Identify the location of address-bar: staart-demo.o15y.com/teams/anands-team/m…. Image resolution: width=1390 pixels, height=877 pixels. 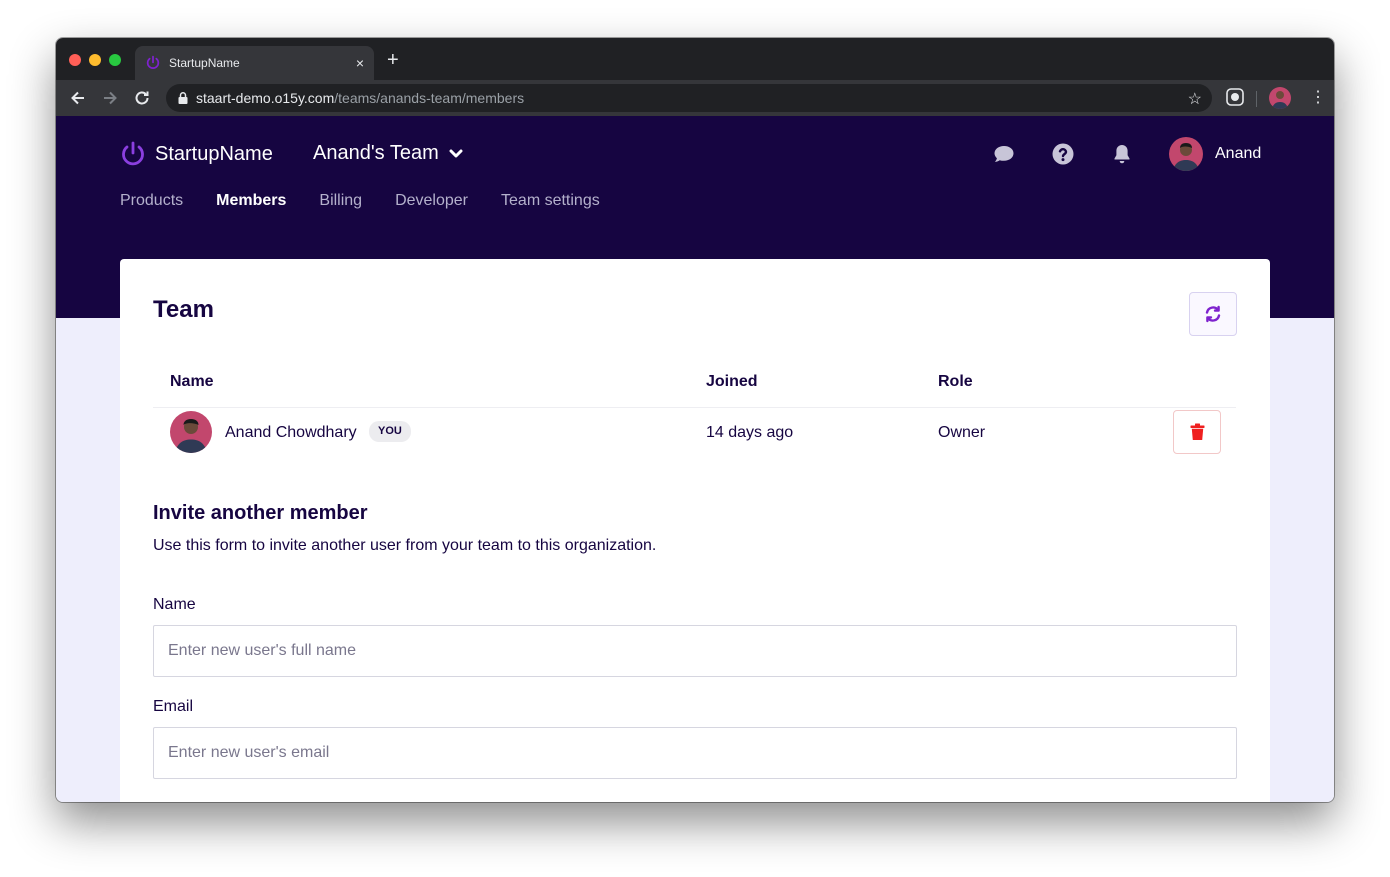
(689, 98).